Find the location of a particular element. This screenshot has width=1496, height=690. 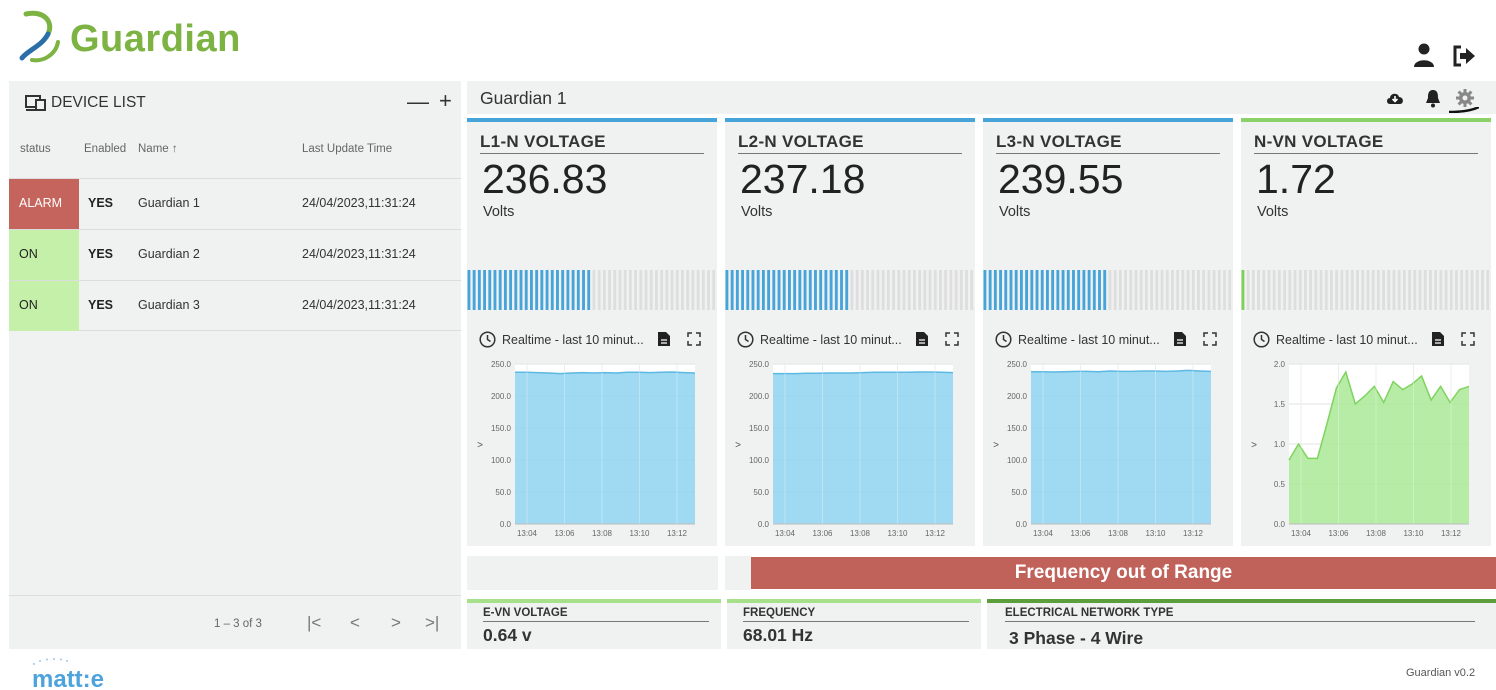

last-page-button: >| is located at coordinates (432, 623).